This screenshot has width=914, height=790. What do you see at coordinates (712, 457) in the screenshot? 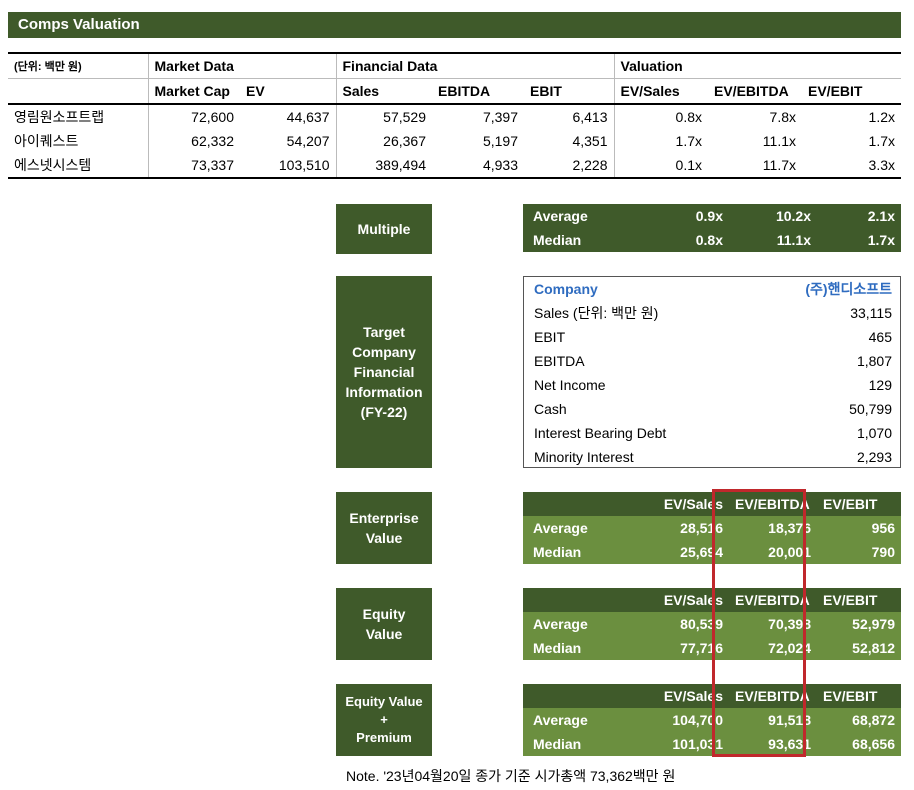
I see `list-item: Minority Interest 2,293` at bounding box center [712, 457].